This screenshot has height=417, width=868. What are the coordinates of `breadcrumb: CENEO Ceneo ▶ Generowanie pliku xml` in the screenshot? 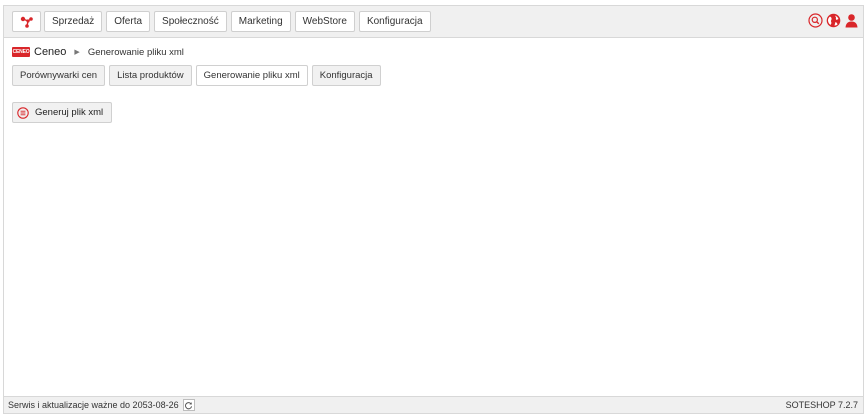 It's located at (98, 52).